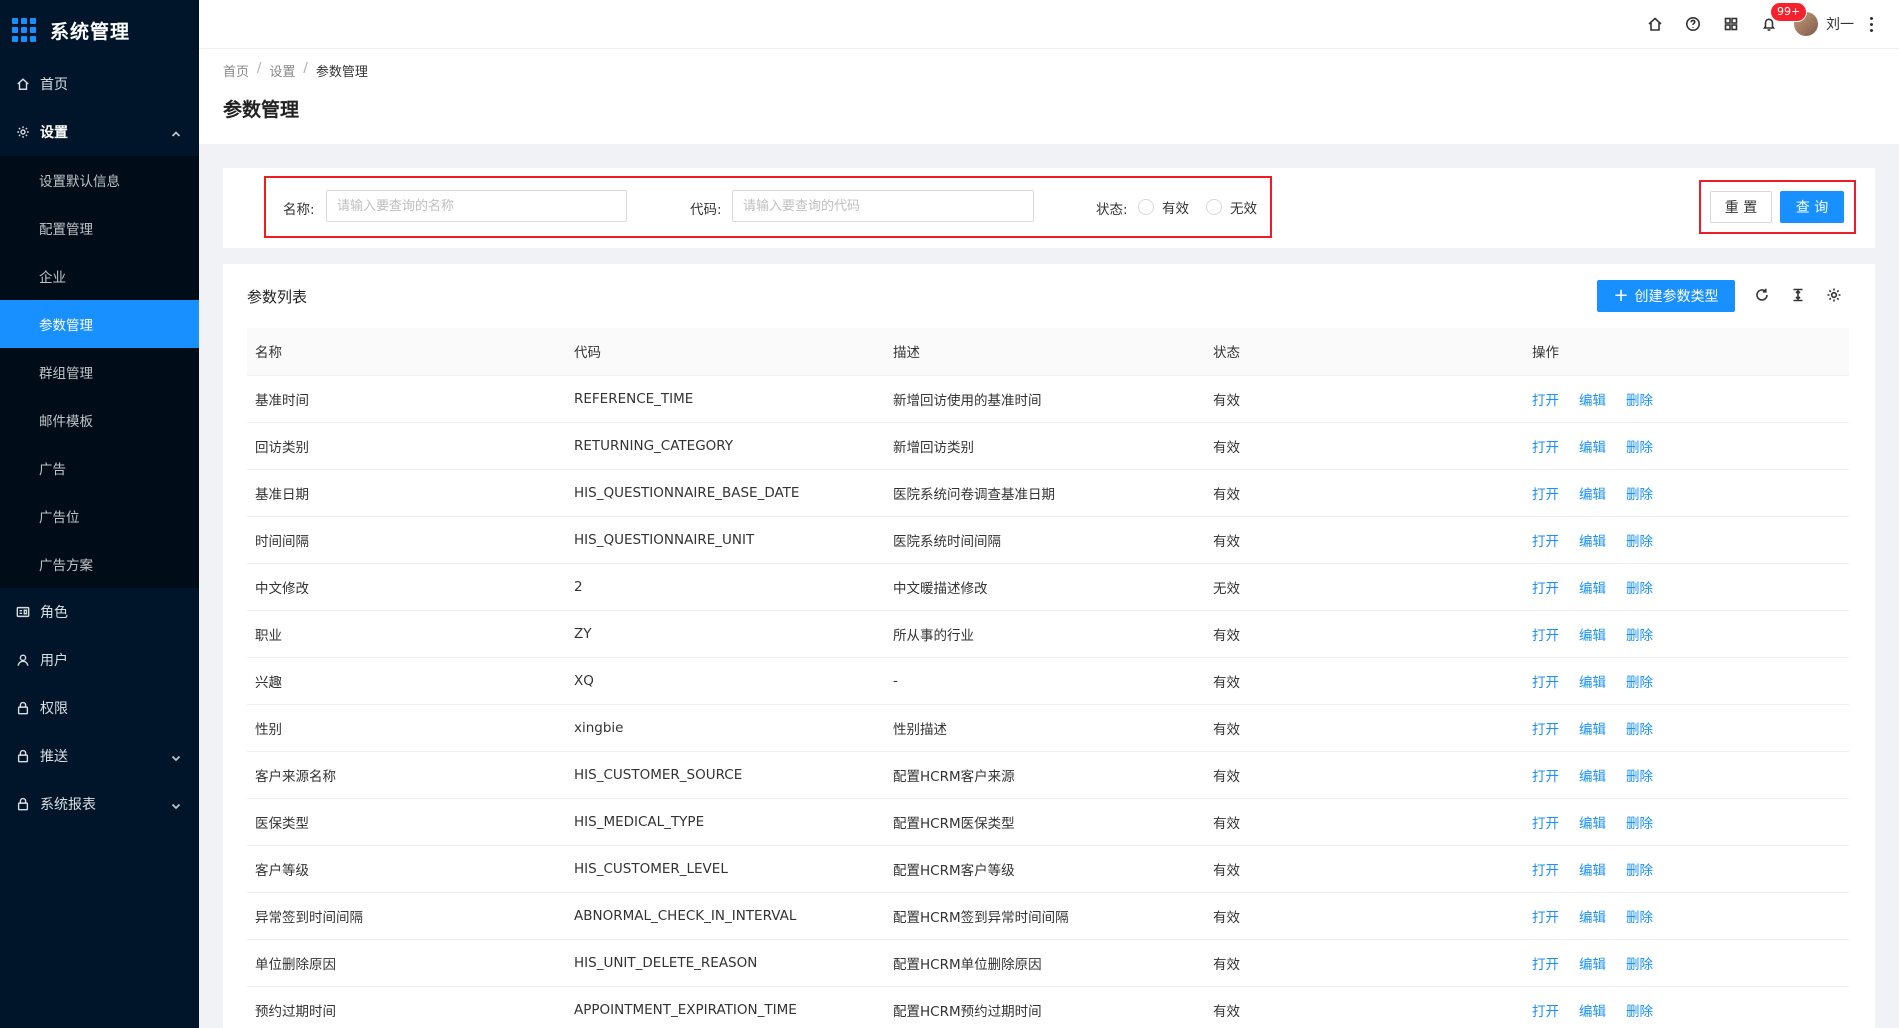 The height and width of the screenshot is (1028, 1899). What do you see at coordinates (476, 206) in the screenshot?
I see `name-search-input` at bounding box center [476, 206].